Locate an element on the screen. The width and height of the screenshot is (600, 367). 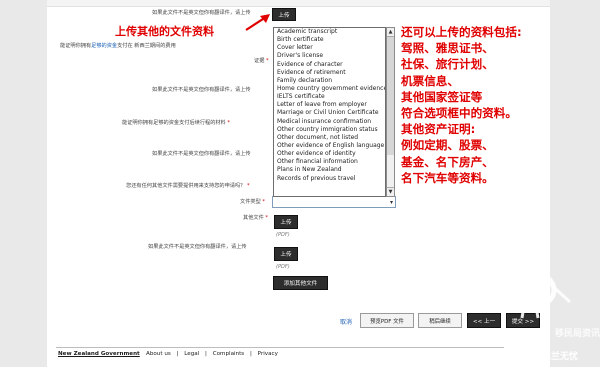
funds-link: 足够的资金 is located at coordinates (104, 46).